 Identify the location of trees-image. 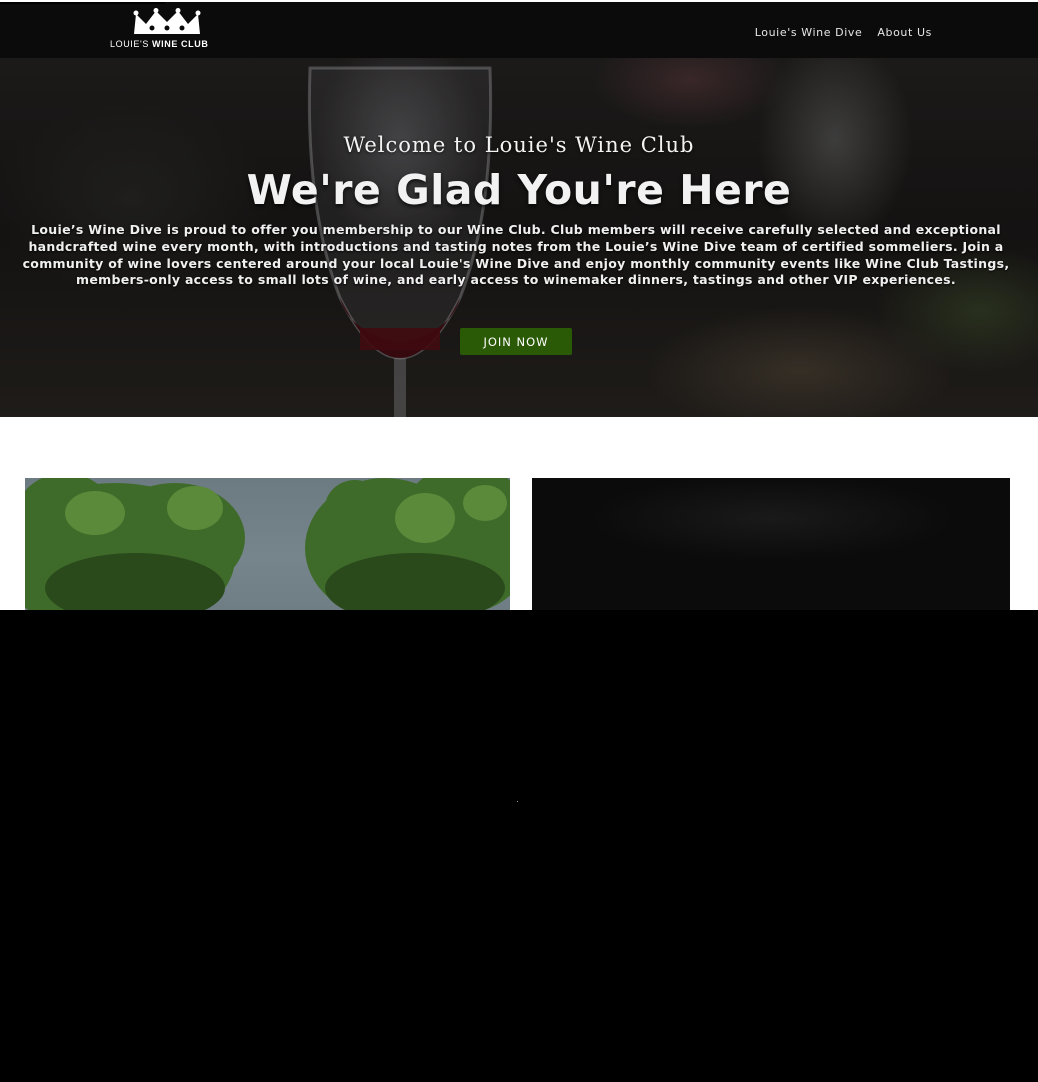
(267, 544).